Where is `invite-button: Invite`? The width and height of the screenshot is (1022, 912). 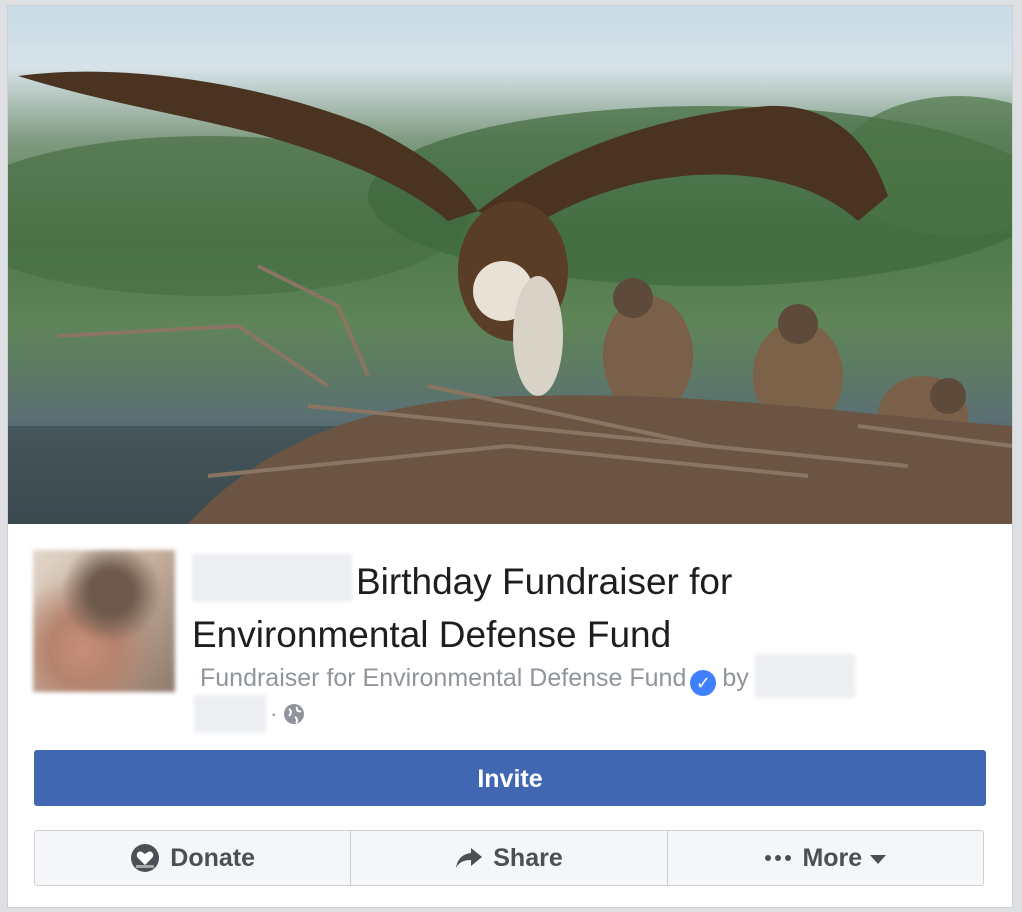
invite-button: Invite is located at coordinates (510, 778).